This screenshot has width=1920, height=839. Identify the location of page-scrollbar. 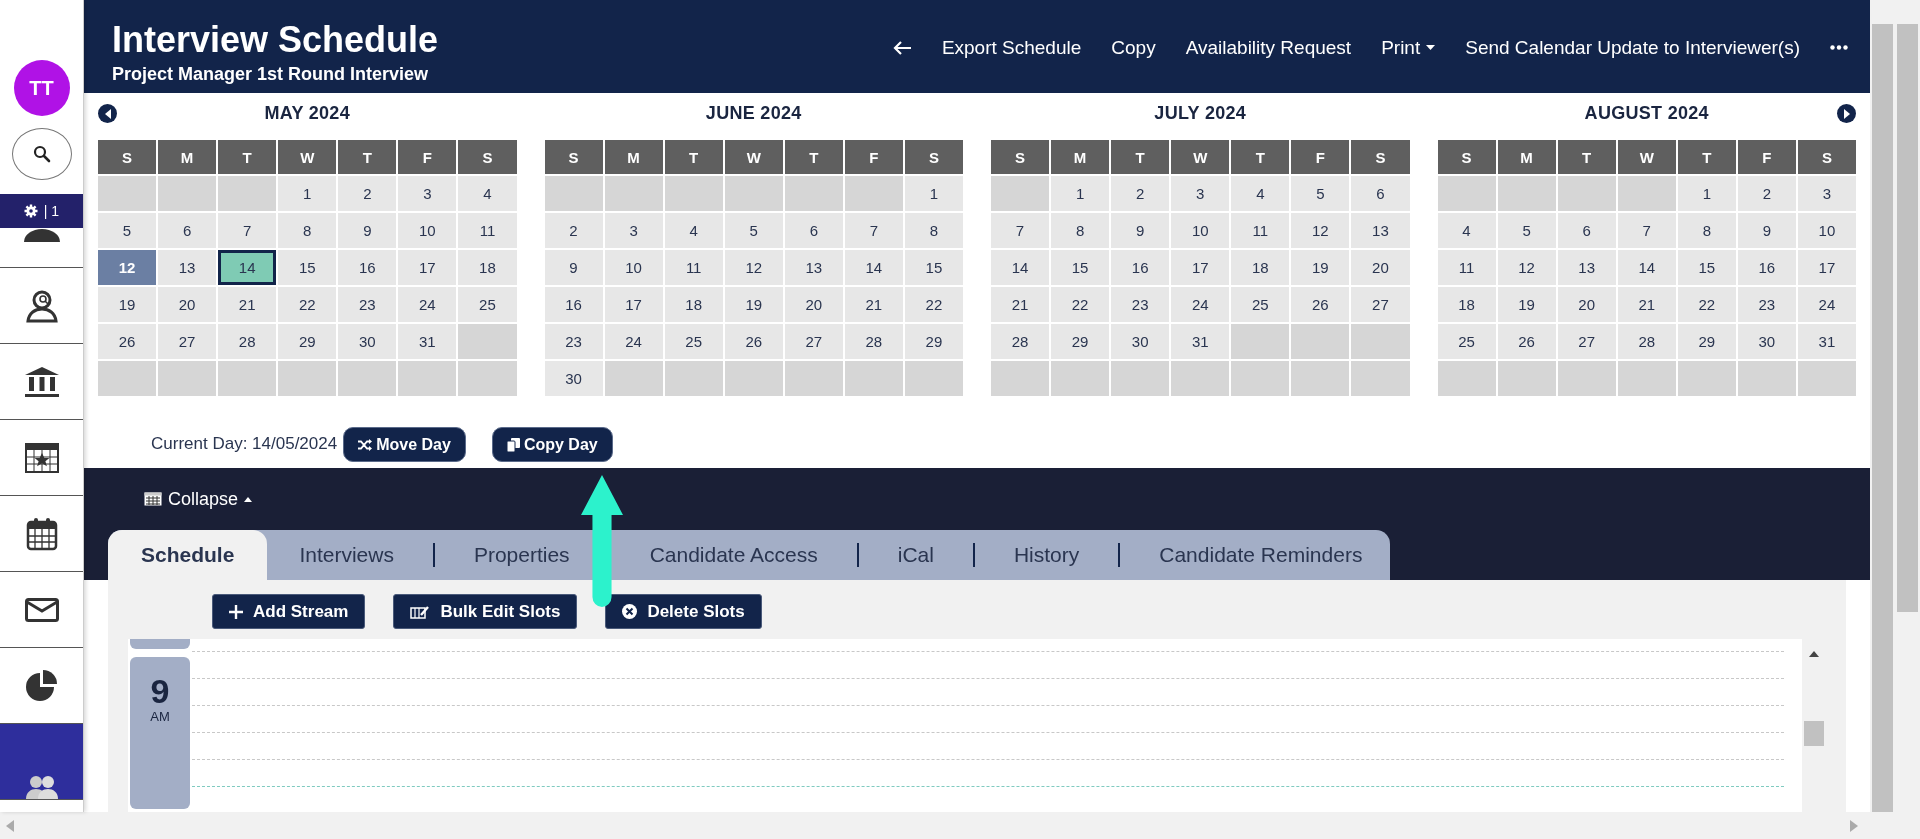
(1895, 406).